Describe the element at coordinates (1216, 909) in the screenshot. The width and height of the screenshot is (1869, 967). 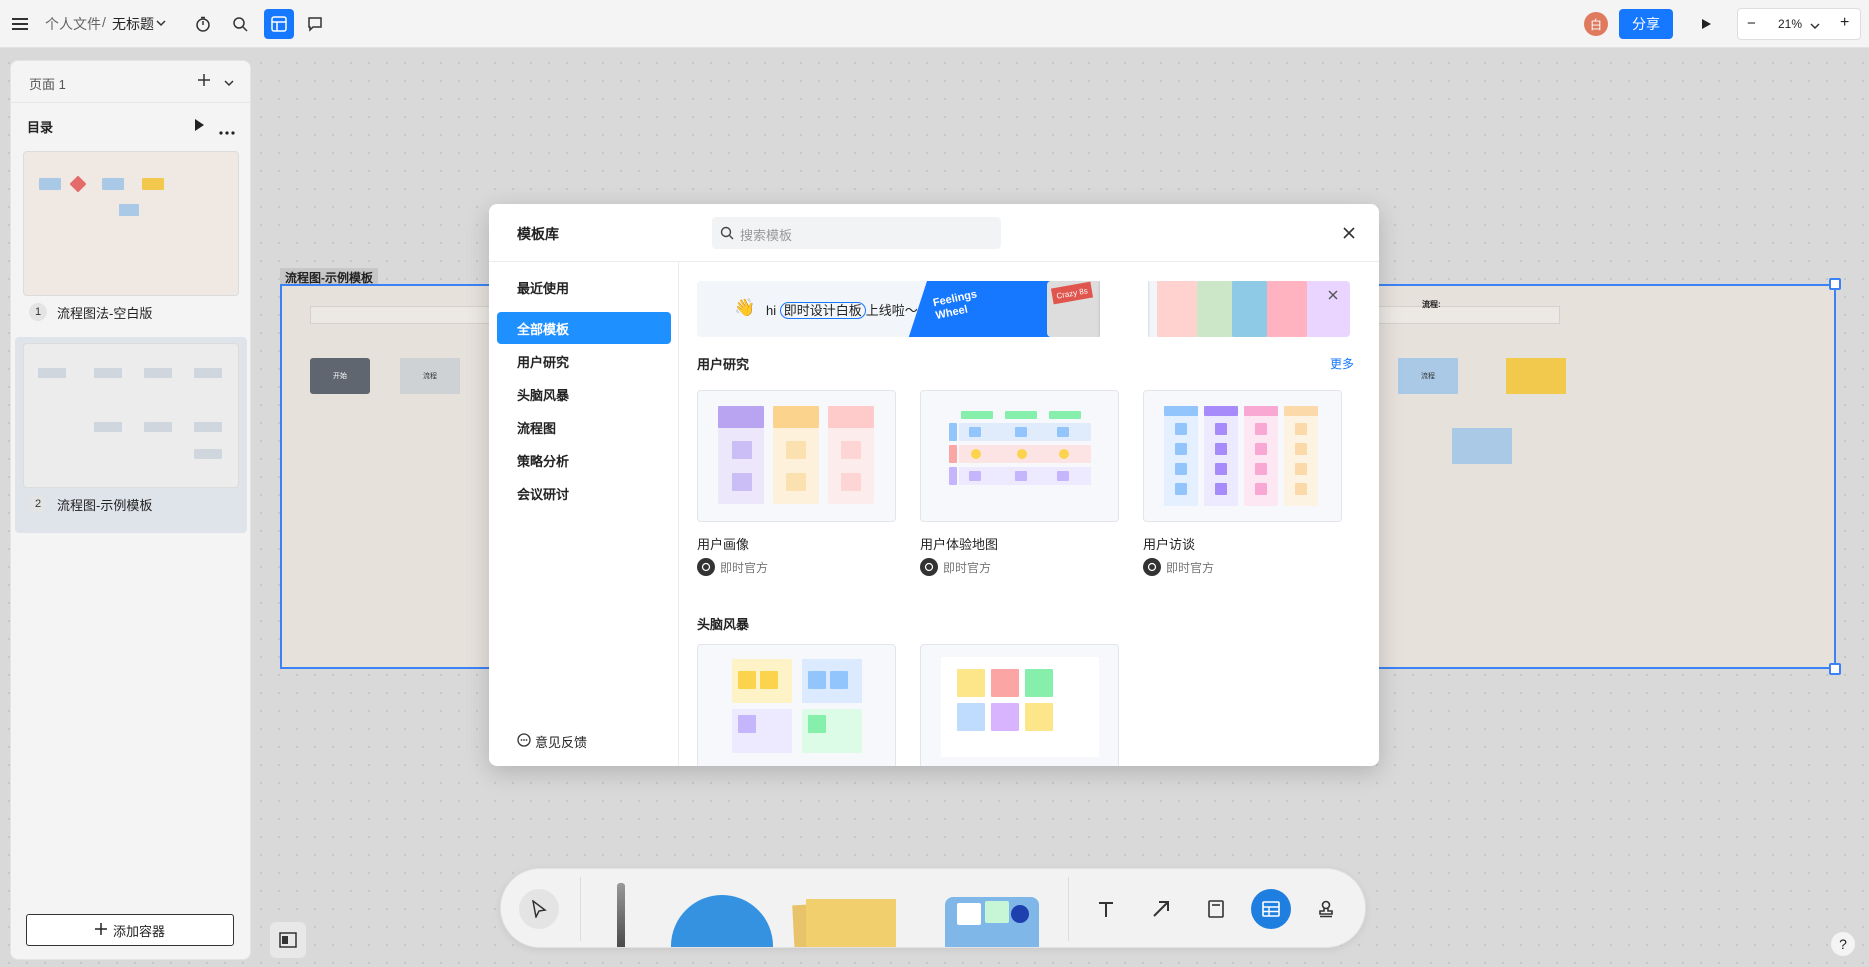
I see `frame-tool-icon` at that location.